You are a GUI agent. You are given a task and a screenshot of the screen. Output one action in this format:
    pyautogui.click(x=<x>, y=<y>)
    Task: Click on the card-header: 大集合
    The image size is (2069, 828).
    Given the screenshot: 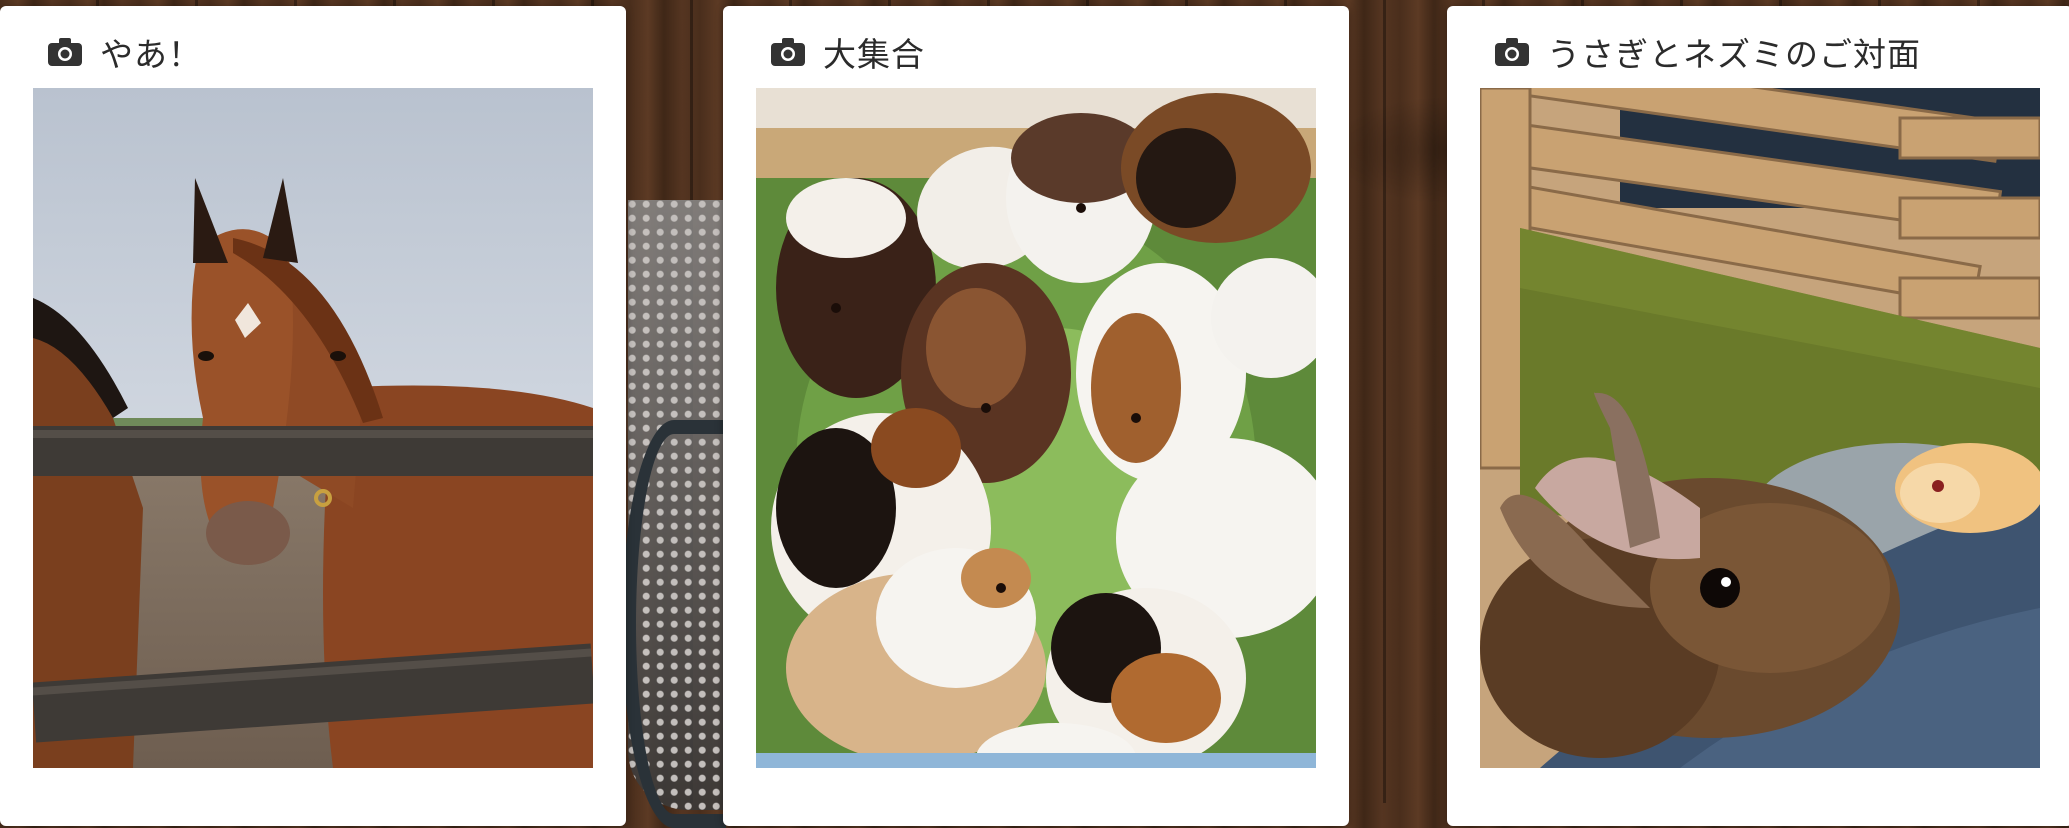 What is the action you would take?
    pyautogui.click(x=848, y=52)
    